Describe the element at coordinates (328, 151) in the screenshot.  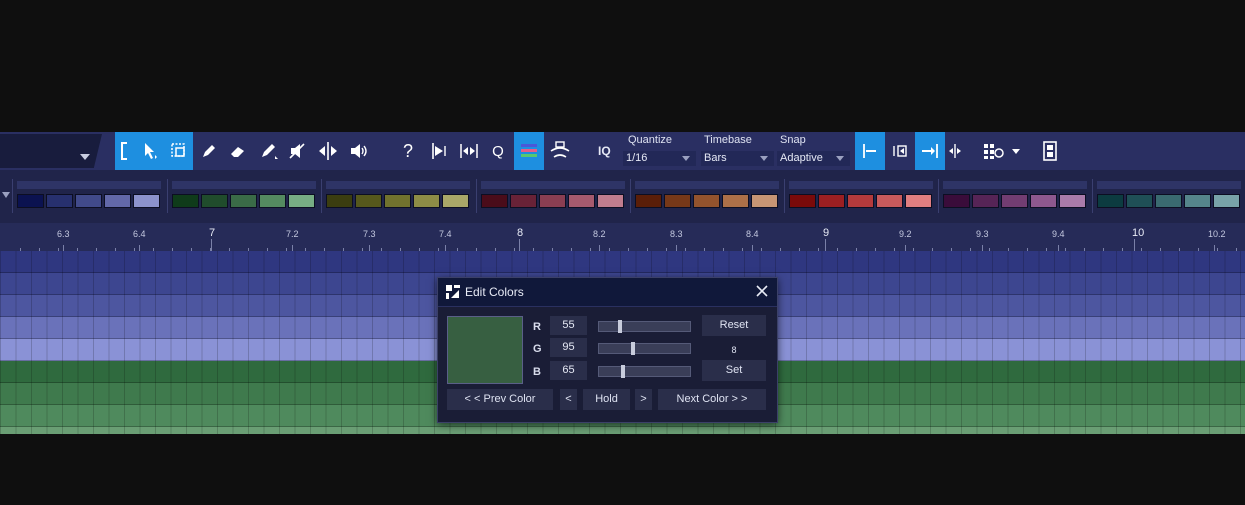
I see `split-tool-button` at that location.